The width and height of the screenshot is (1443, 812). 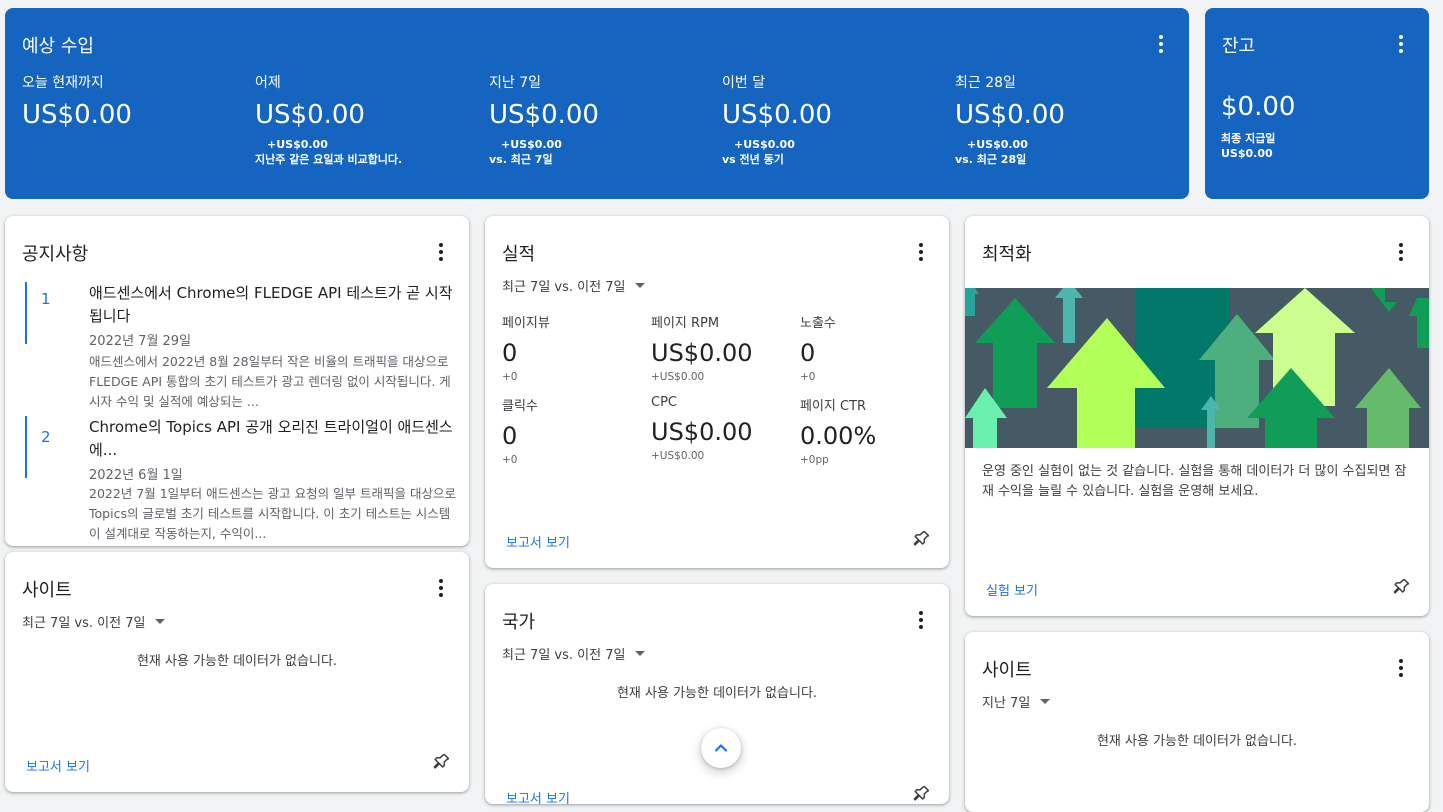 I want to click on dropdown-label: 지난 7일, so click(x=1006, y=703).